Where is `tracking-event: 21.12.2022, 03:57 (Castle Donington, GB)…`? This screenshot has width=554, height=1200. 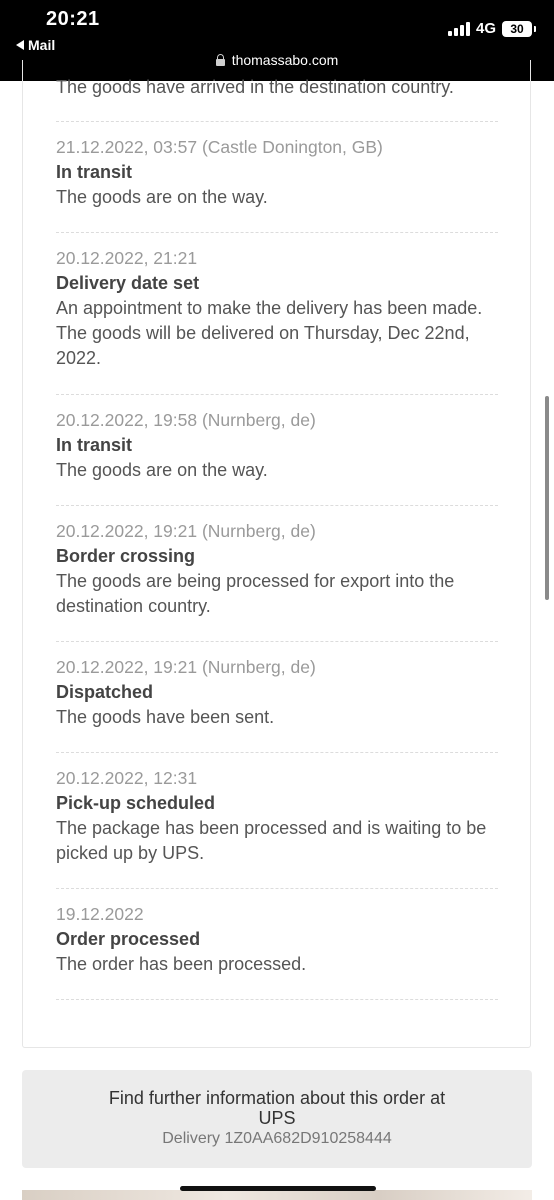
tracking-event: 21.12.2022, 03:57 (Castle Donington, GB)… is located at coordinates (277, 172).